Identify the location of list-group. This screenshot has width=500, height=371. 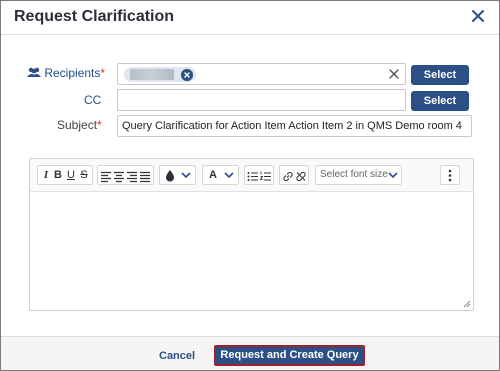
(259, 175).